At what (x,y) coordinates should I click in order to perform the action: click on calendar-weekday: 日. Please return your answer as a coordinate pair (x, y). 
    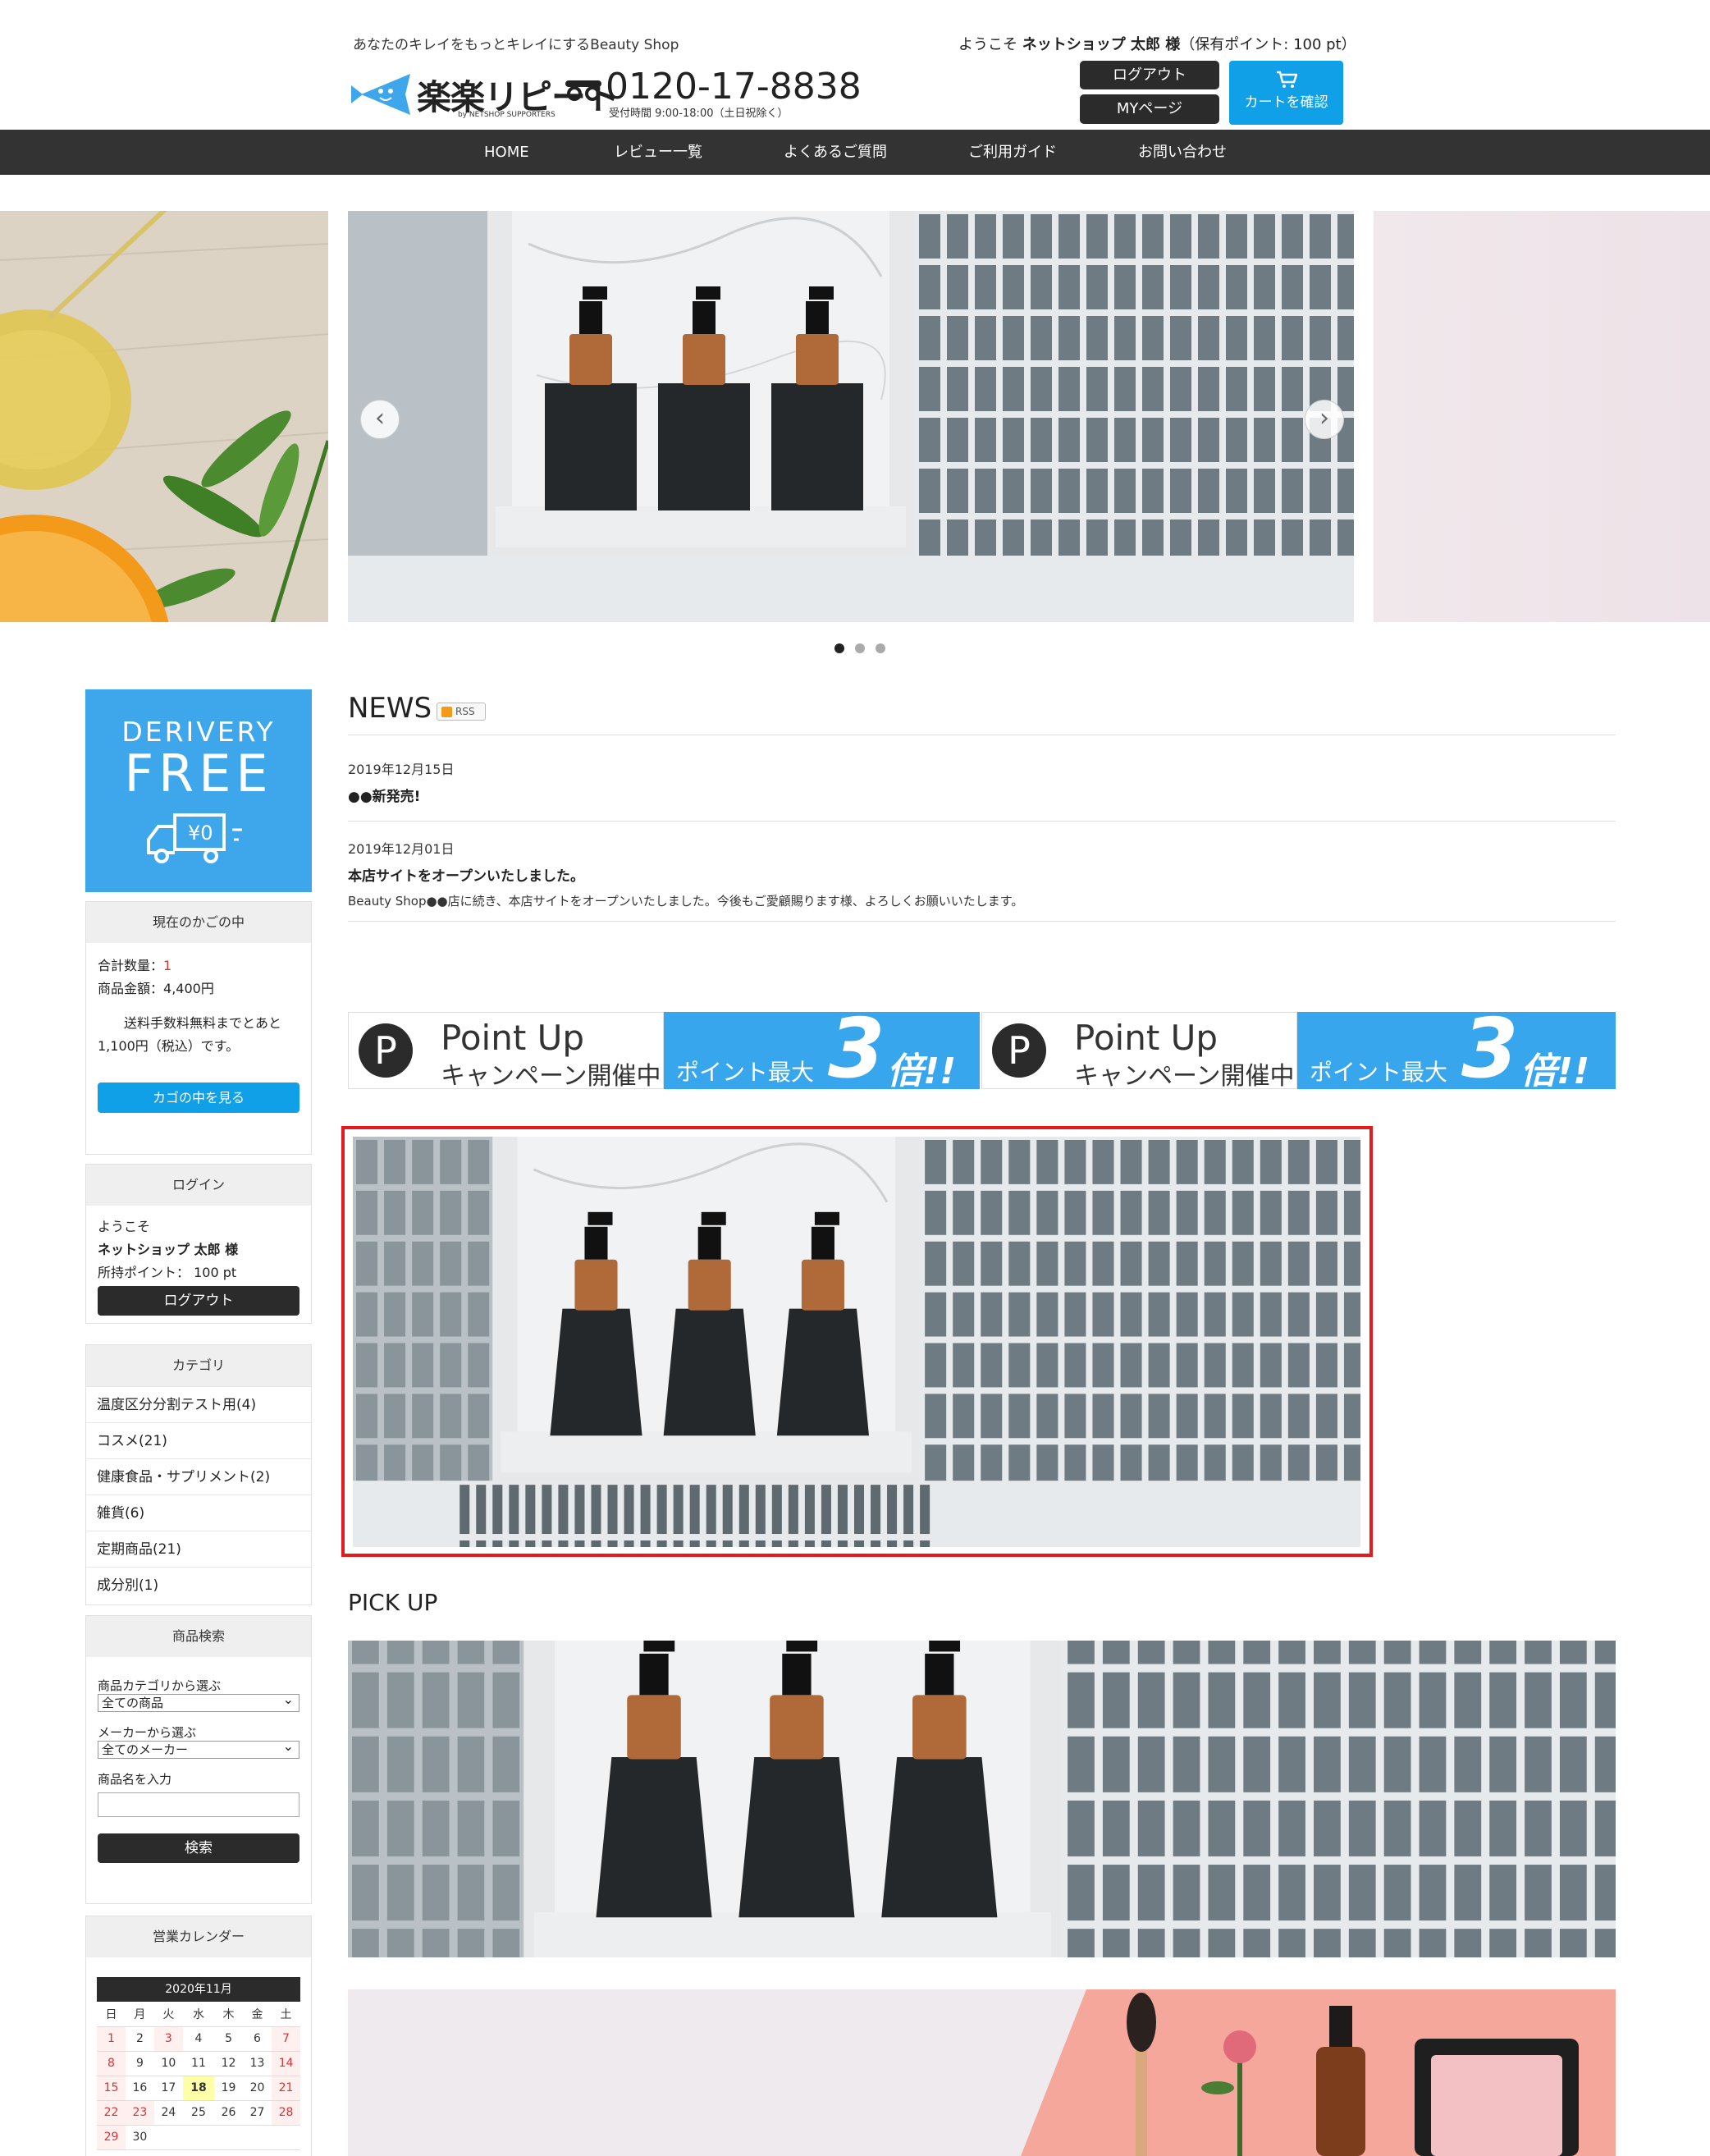
    Looking at the image, I should click on (111, 2014).